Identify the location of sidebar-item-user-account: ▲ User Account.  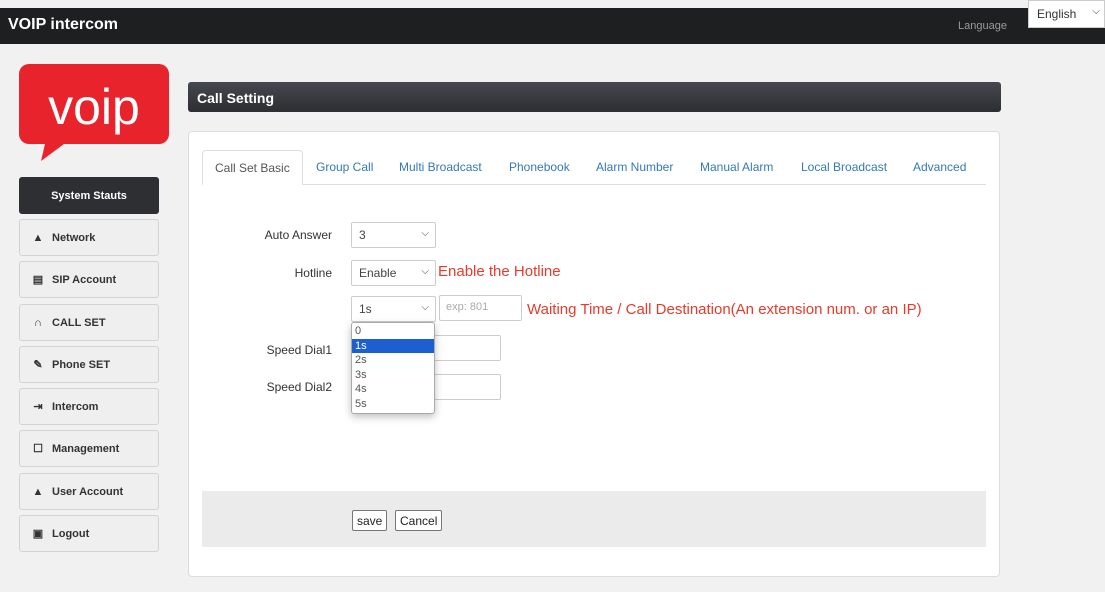
(89, 491).